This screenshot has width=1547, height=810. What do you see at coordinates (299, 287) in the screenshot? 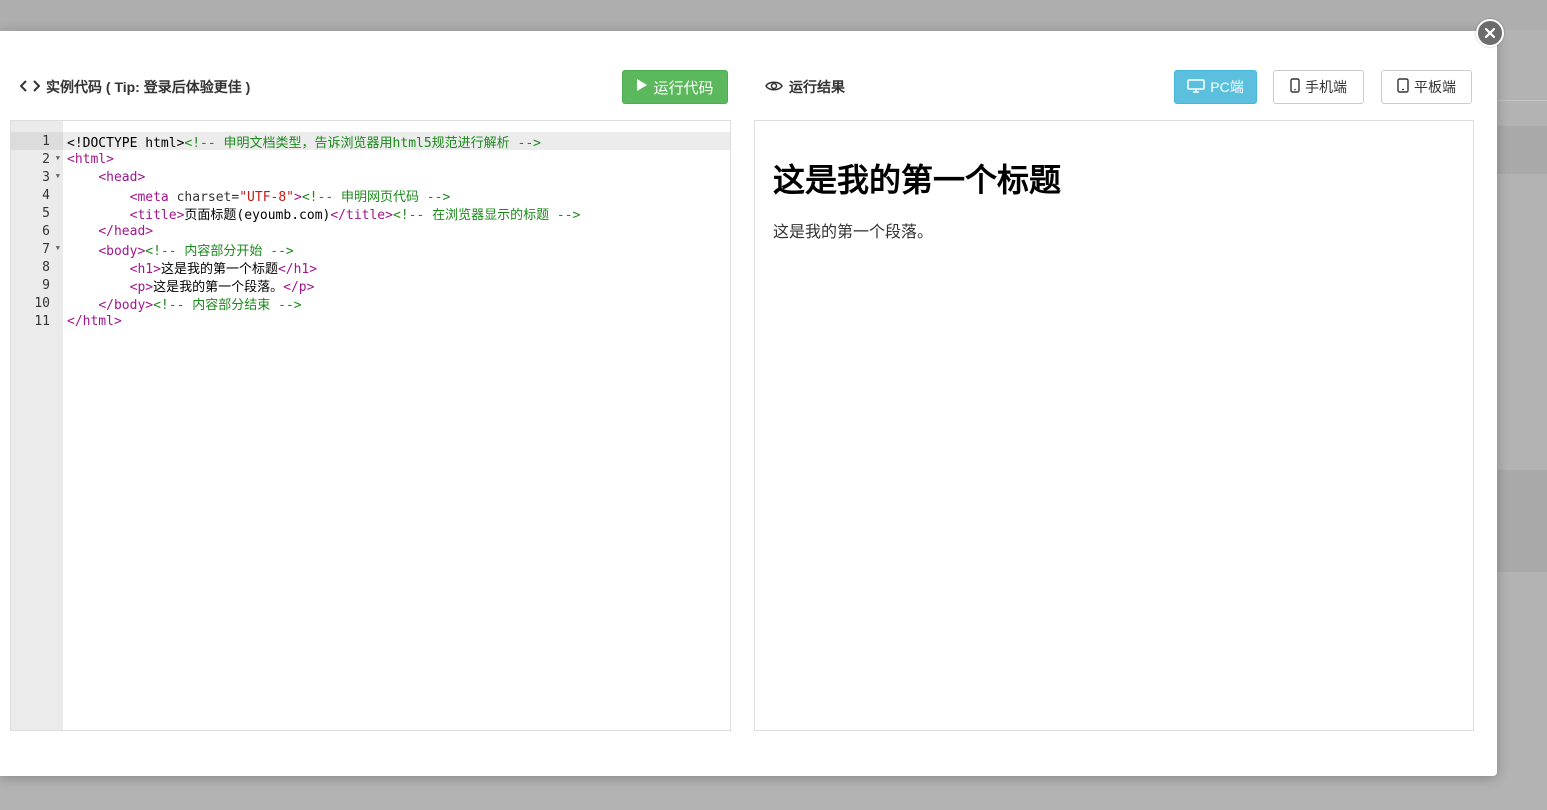
I see `code-token: </p>` at bounding box center [299, 287].